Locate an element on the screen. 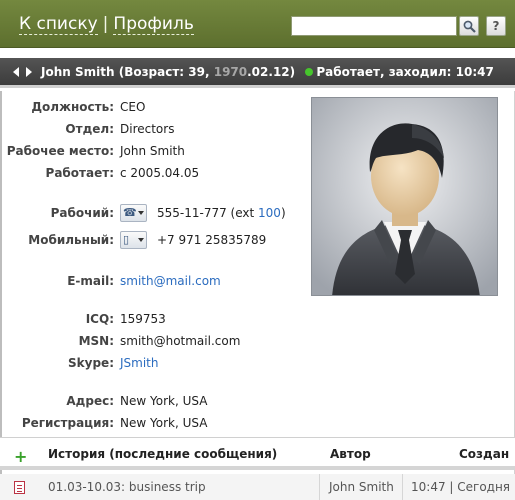  profile-link: Профиль is located at coordinates (153, 24).